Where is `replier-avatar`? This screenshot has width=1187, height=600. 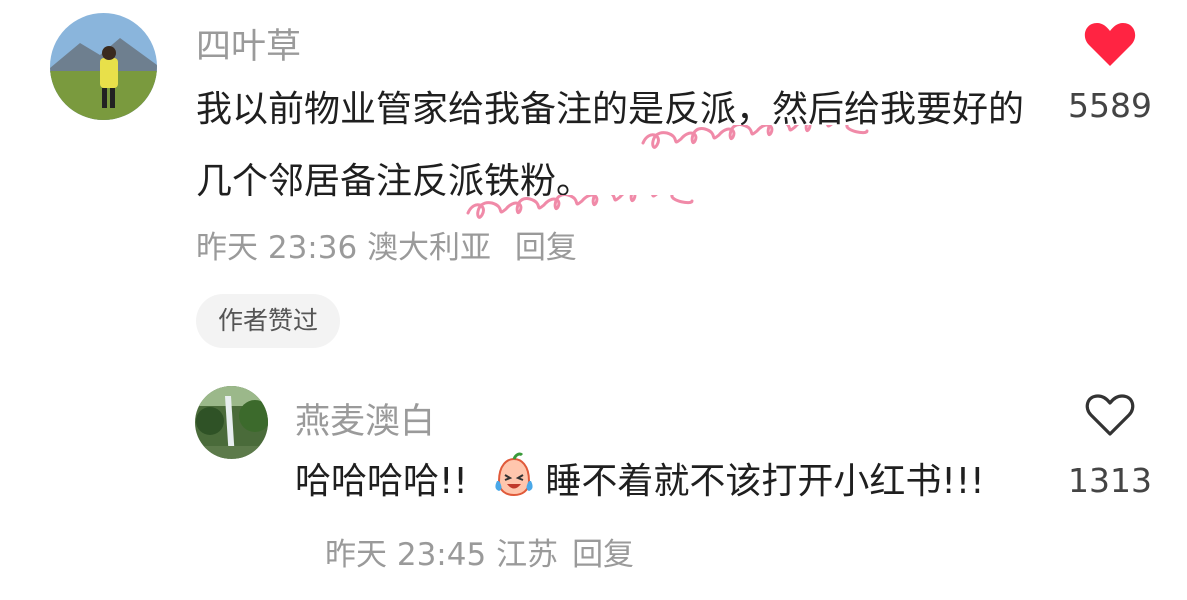
replier-avatar is located at coordinates (231, 422).